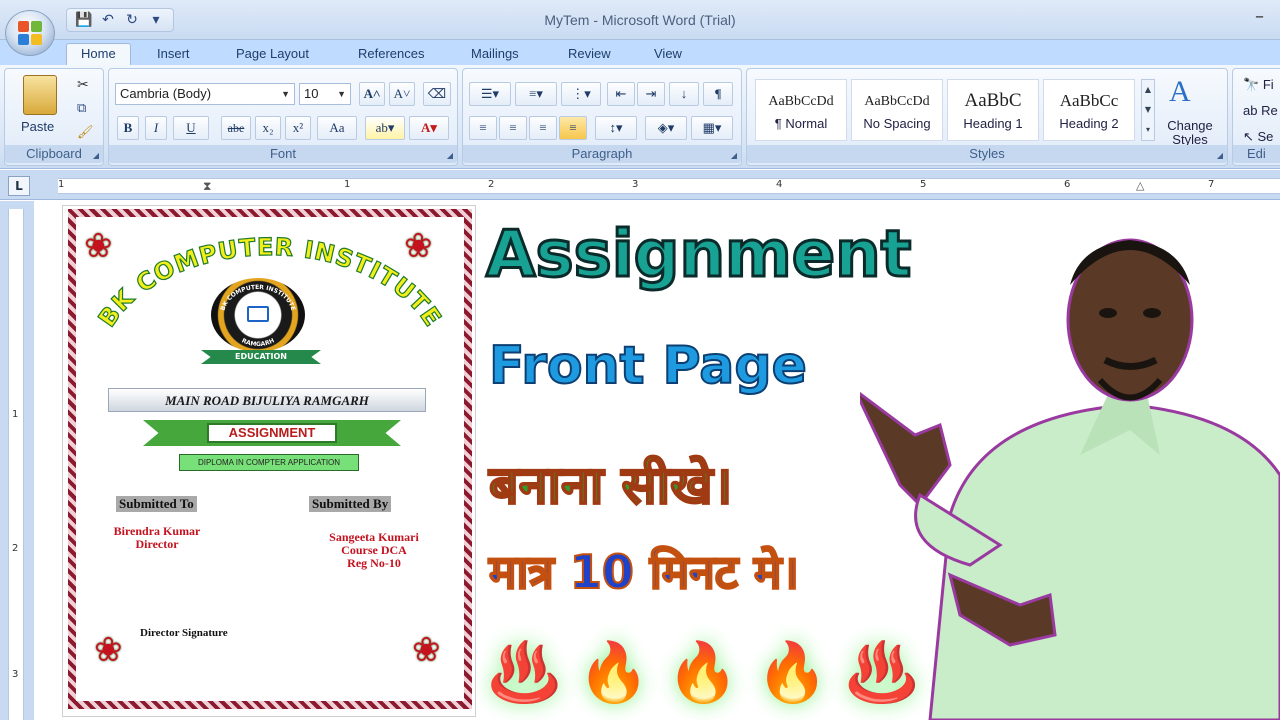 This screenshot has width=1280, height=720. Describe the element at coordinates (267, 400) in the screenshot. I see `address-bar: MAIN ROAD BIJULIYA RAMGARH` at that location.